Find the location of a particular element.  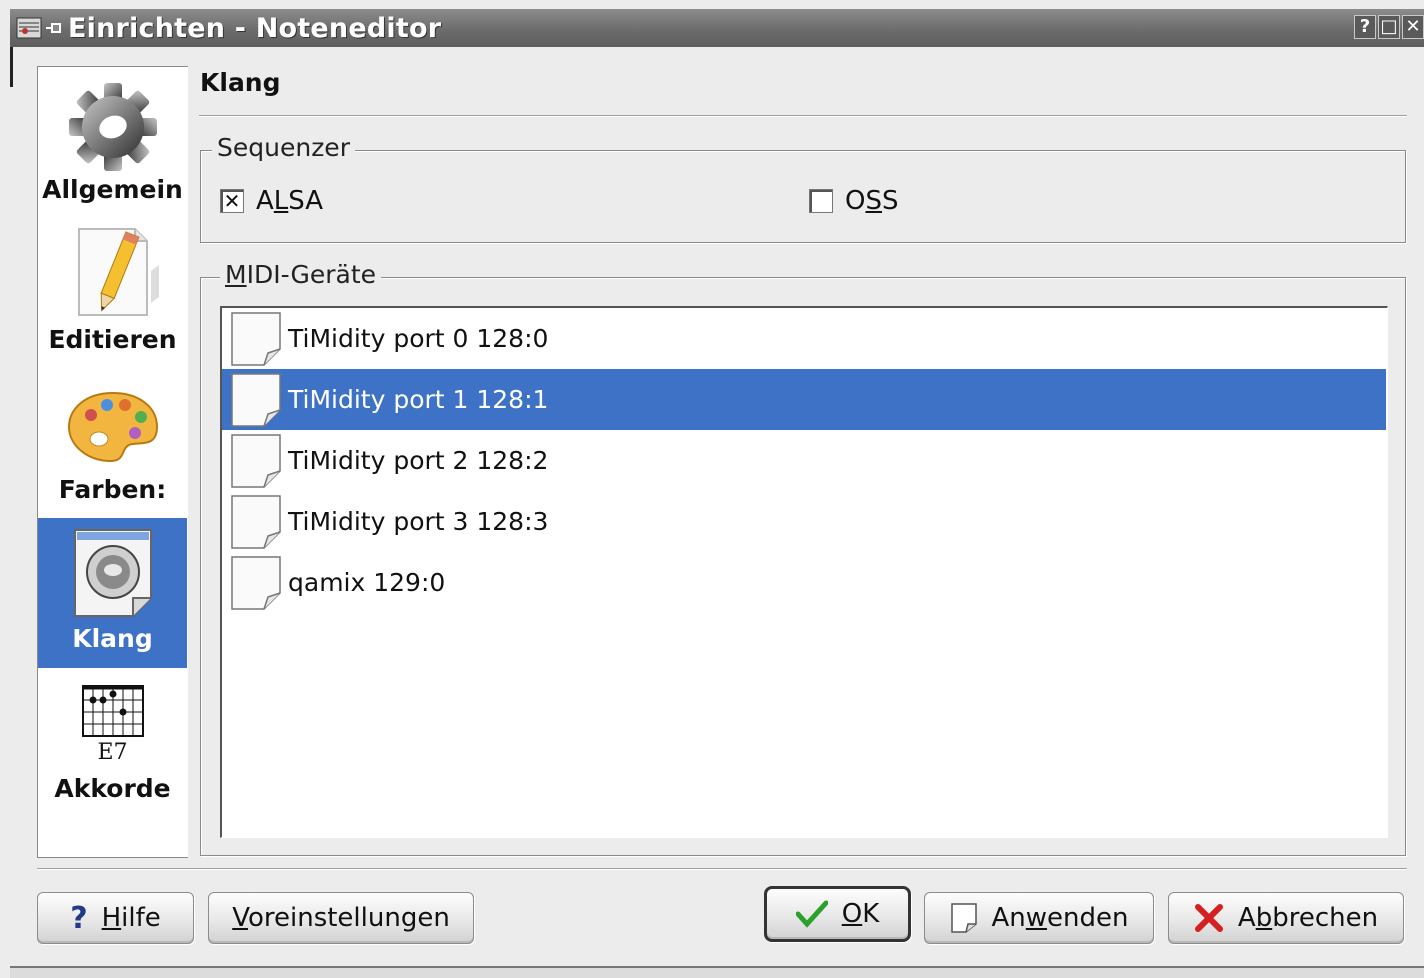

checkmark-icon is located at coordinates (811, 914).